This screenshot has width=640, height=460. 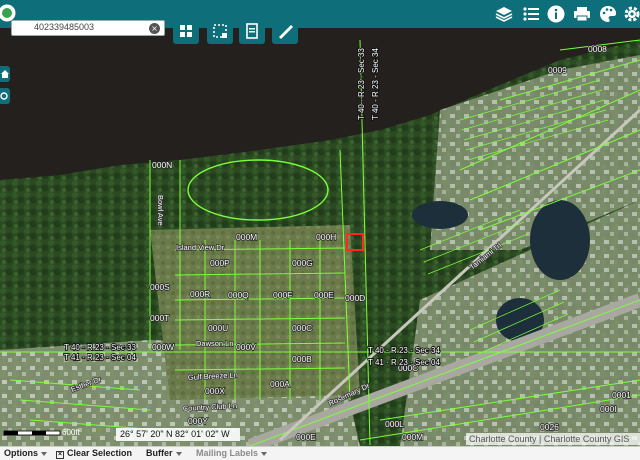 I want to click on buffer-menu: Buffer, so click(x=164, y=453).